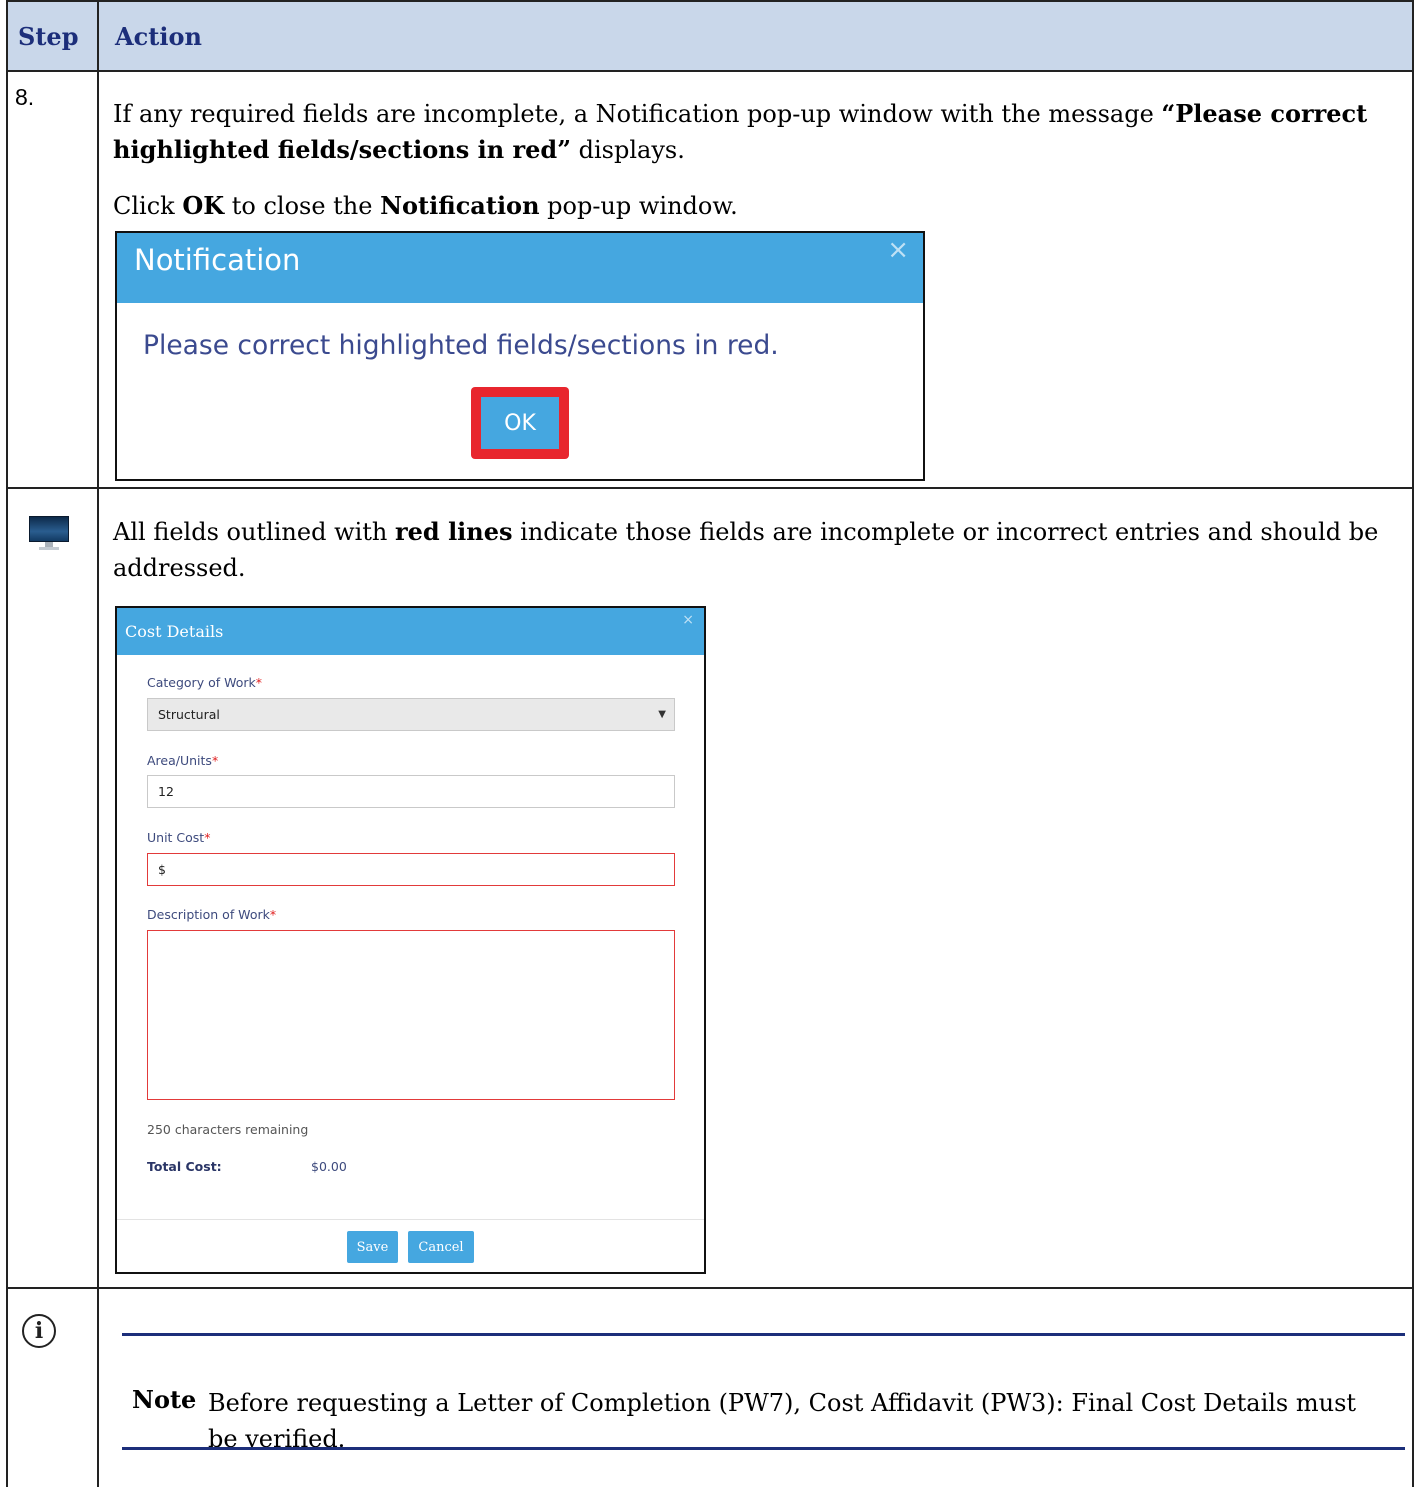  I want to click on category-label: Category of Work*, so click(204, 682).